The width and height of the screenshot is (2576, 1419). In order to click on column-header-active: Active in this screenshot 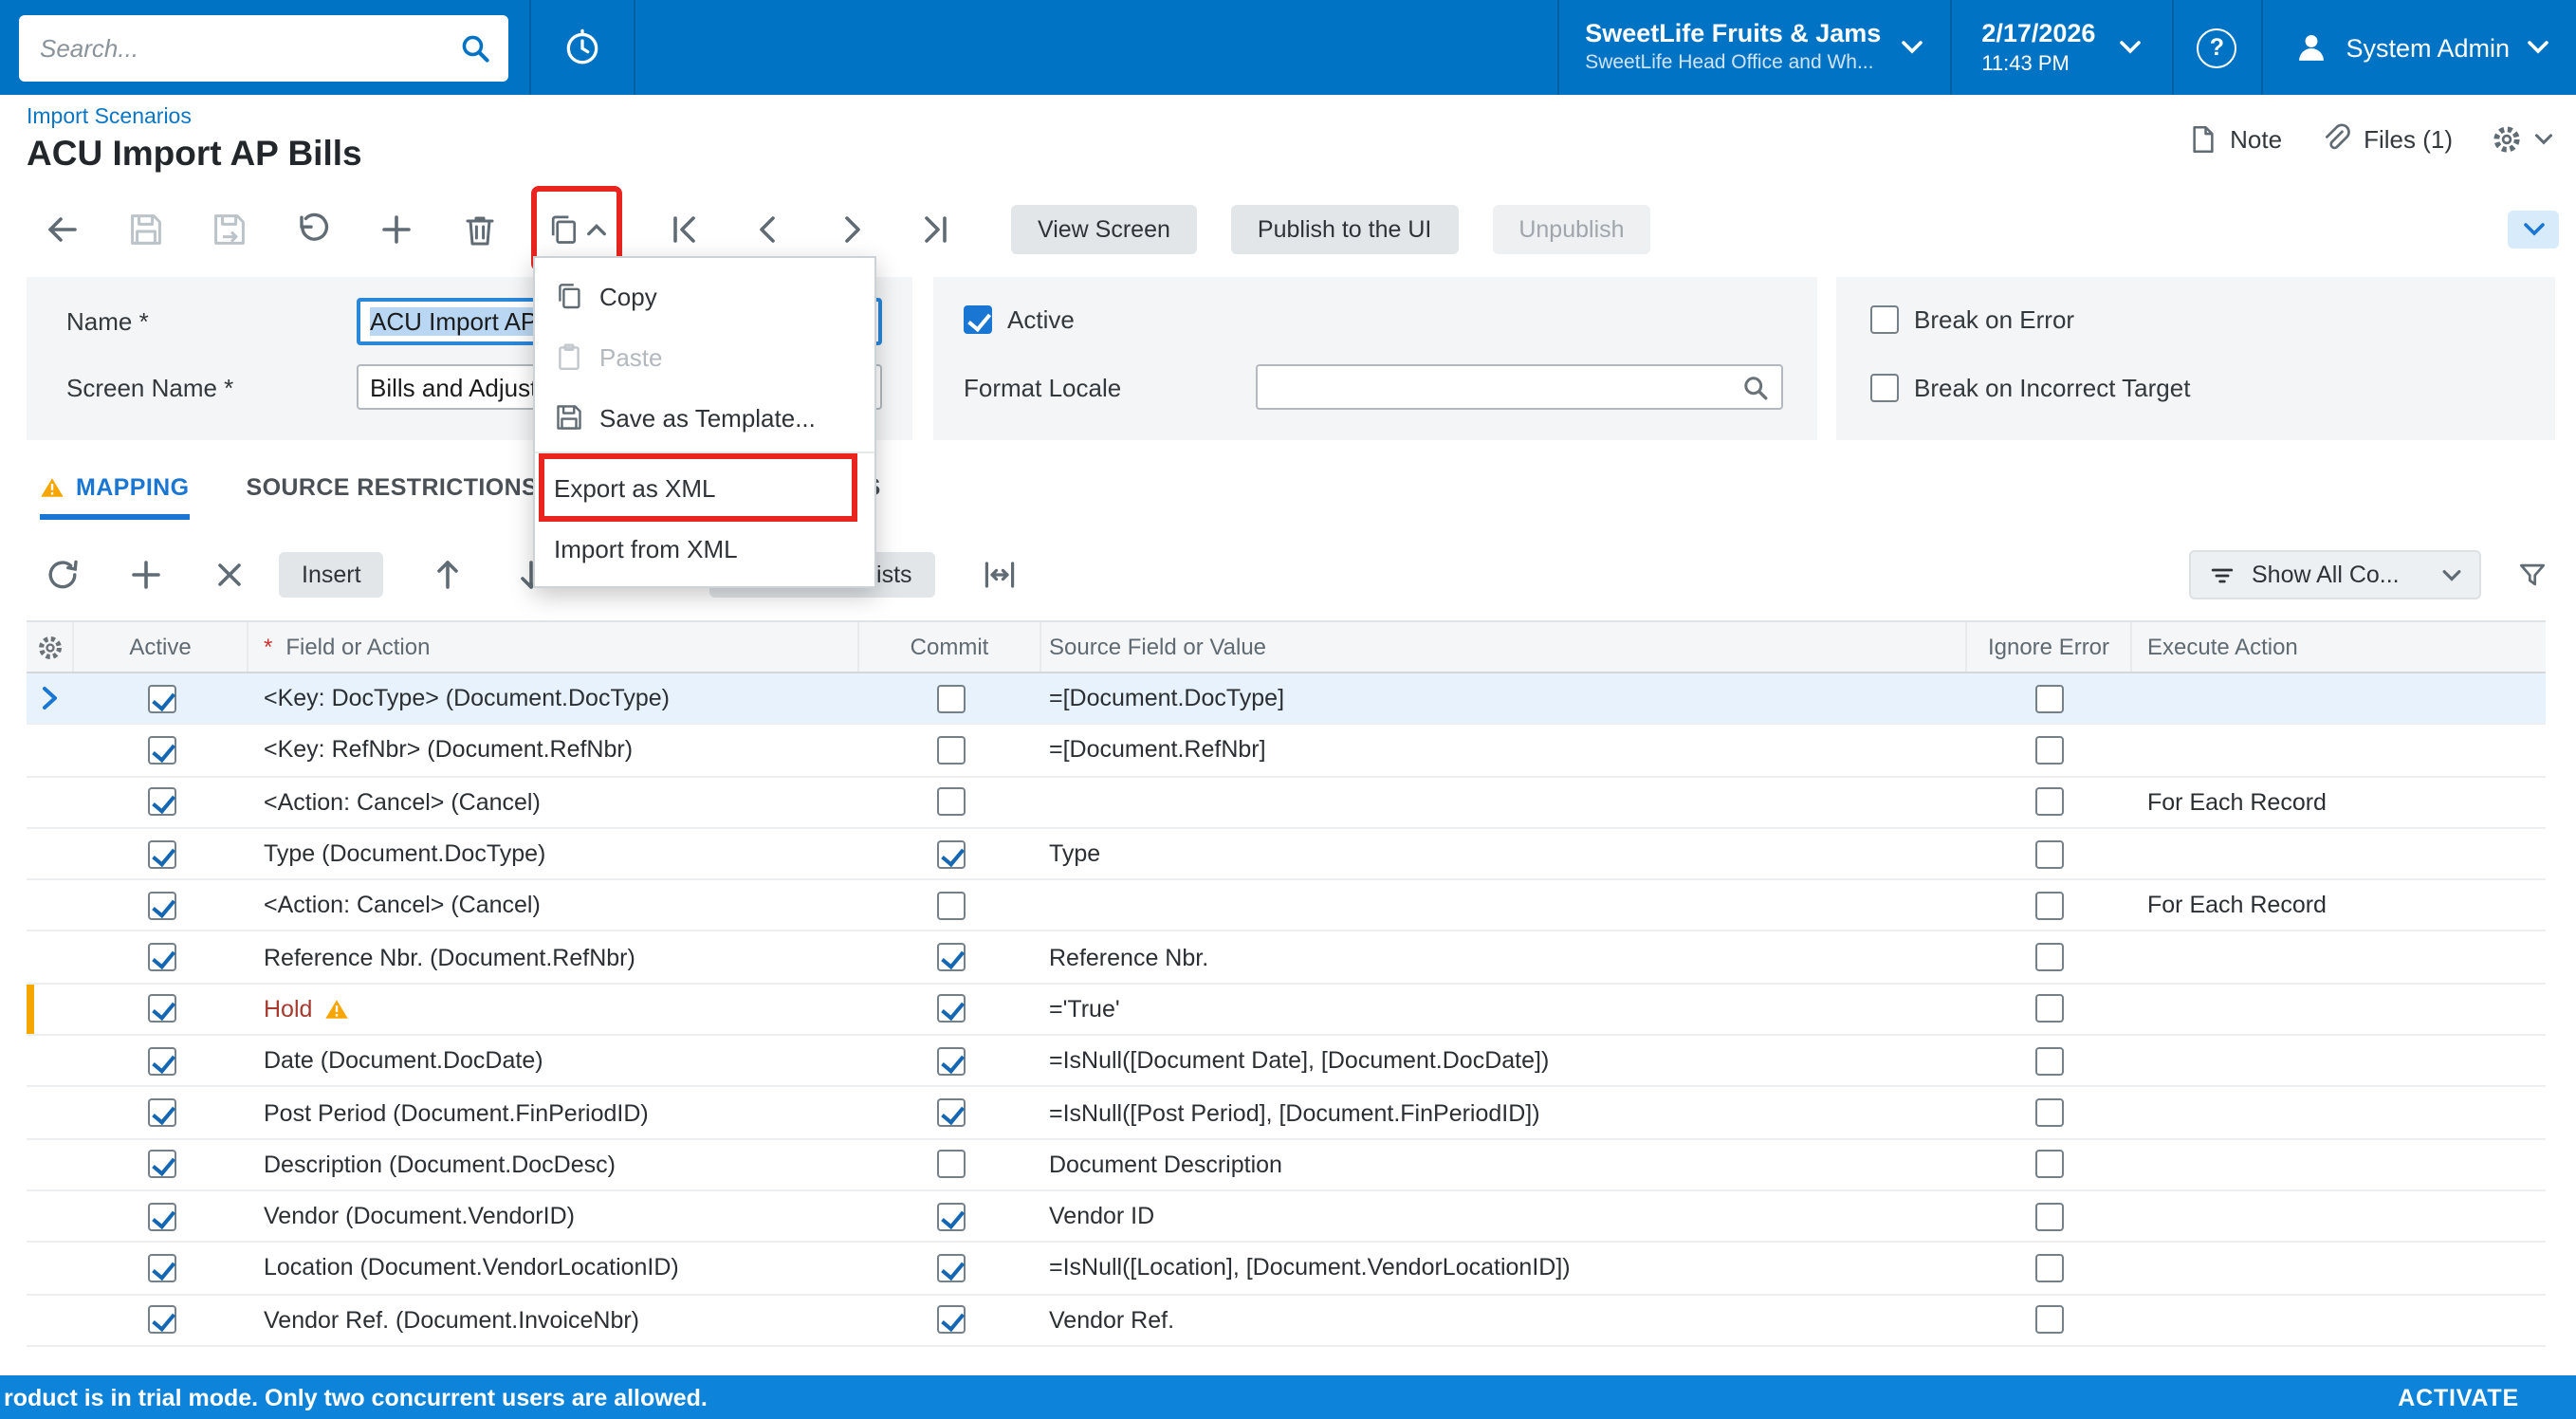, I will do `click(161, 647)`.